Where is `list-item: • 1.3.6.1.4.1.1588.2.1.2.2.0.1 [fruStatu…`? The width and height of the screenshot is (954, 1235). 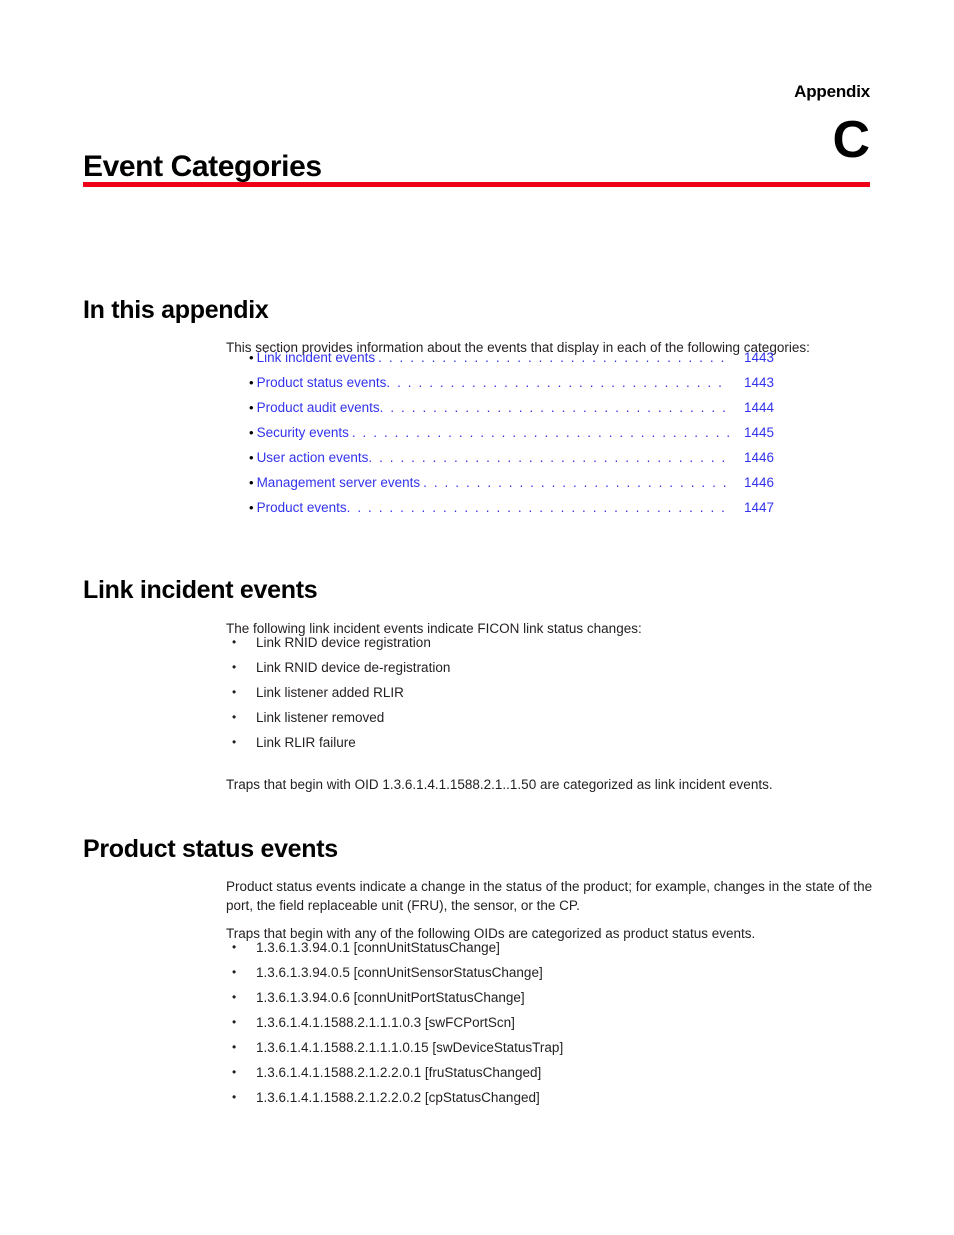
list-item: • 1.3.6.1.4.1.1588.2.1.2.2.0.1 [fruStatu… is located at coordinates (397, 1072).